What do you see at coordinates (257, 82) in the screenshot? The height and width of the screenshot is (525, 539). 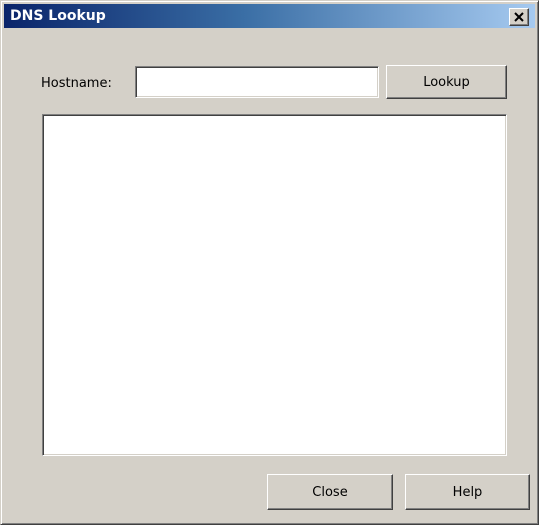 I see `hostname-input` at bounding box center [257, 82].